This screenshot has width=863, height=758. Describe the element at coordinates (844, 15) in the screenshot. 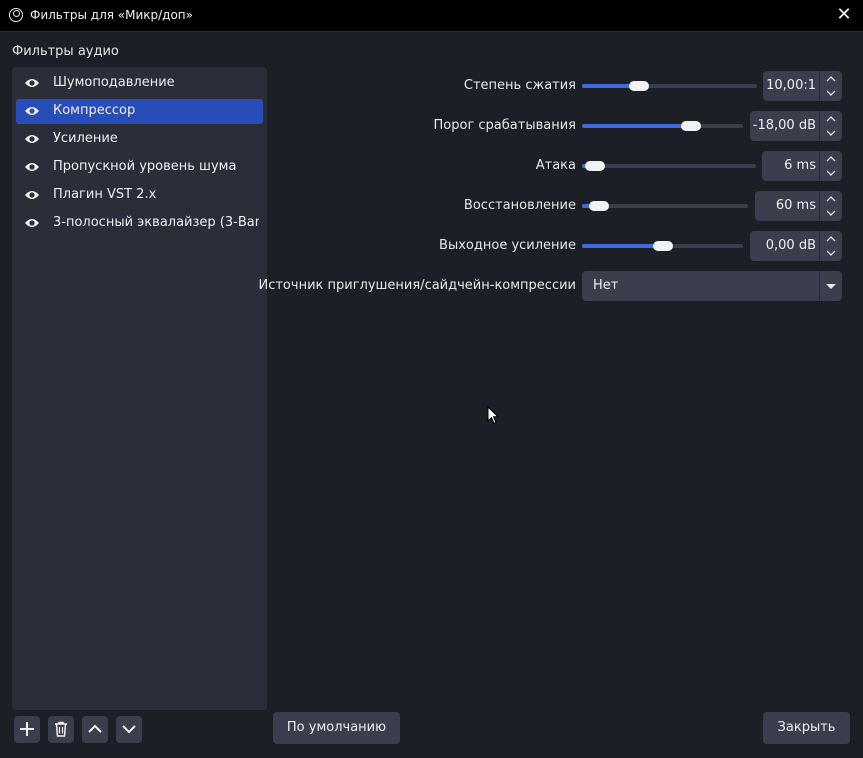

I see `close-icon: ✕` at that location.